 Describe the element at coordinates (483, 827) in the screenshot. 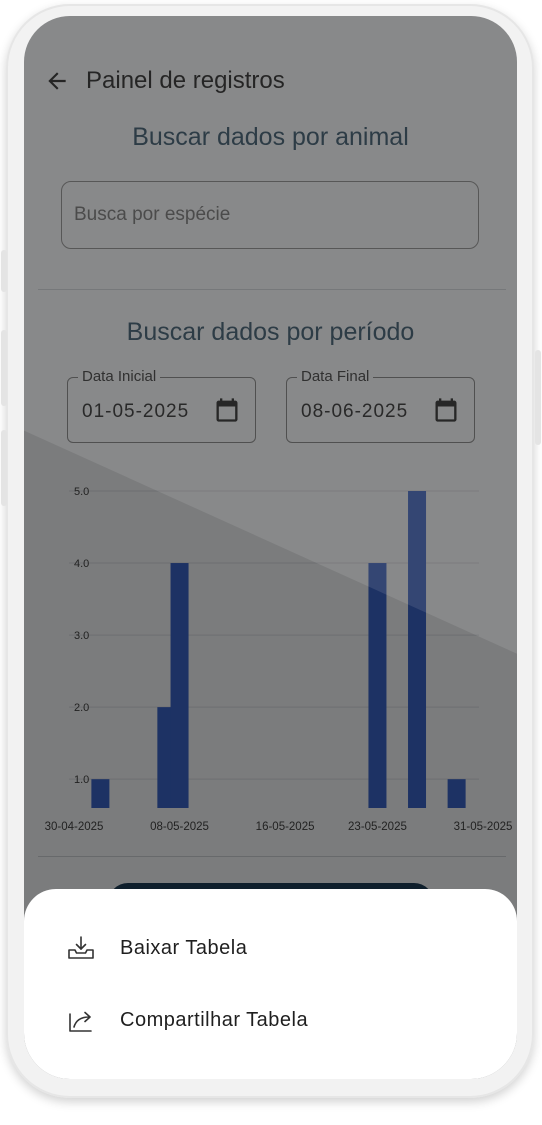

I see `x-tick-label: 31-05-2025` at that location.